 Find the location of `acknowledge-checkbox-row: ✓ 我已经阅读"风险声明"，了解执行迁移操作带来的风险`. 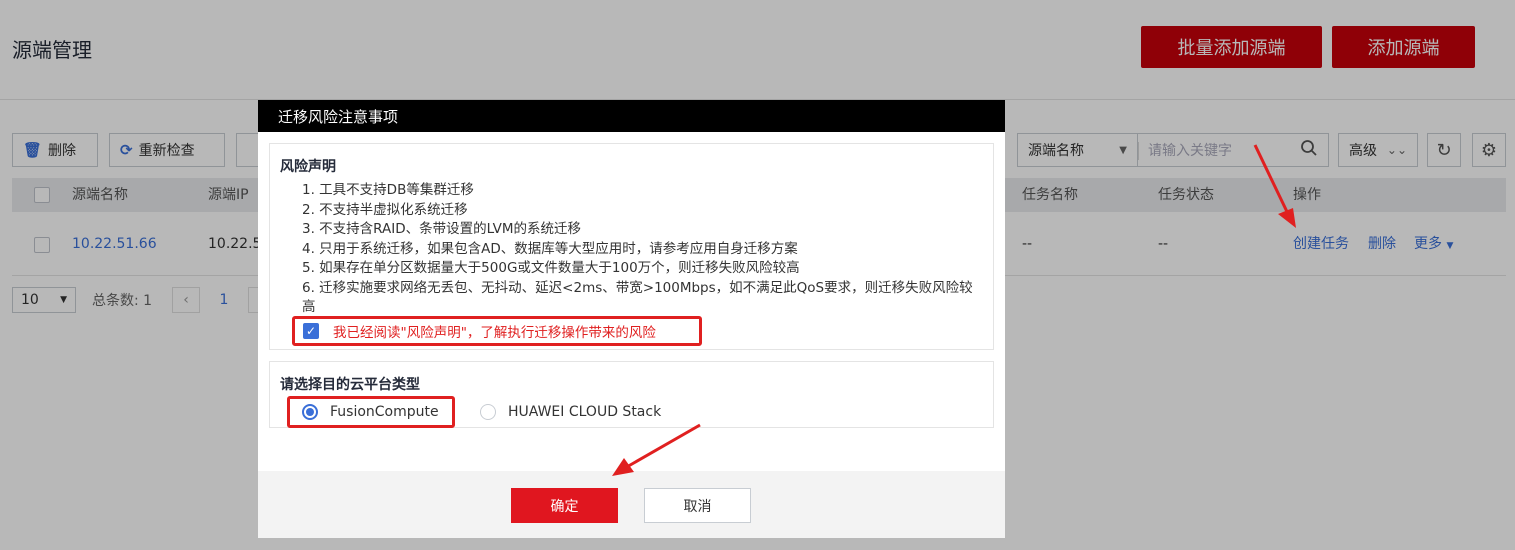

acknowledge-checkbox-row: ✓ 我已经阅读"风险声明"，了解执行迁移操作带来的风险 is located at coordinates (497, 331).